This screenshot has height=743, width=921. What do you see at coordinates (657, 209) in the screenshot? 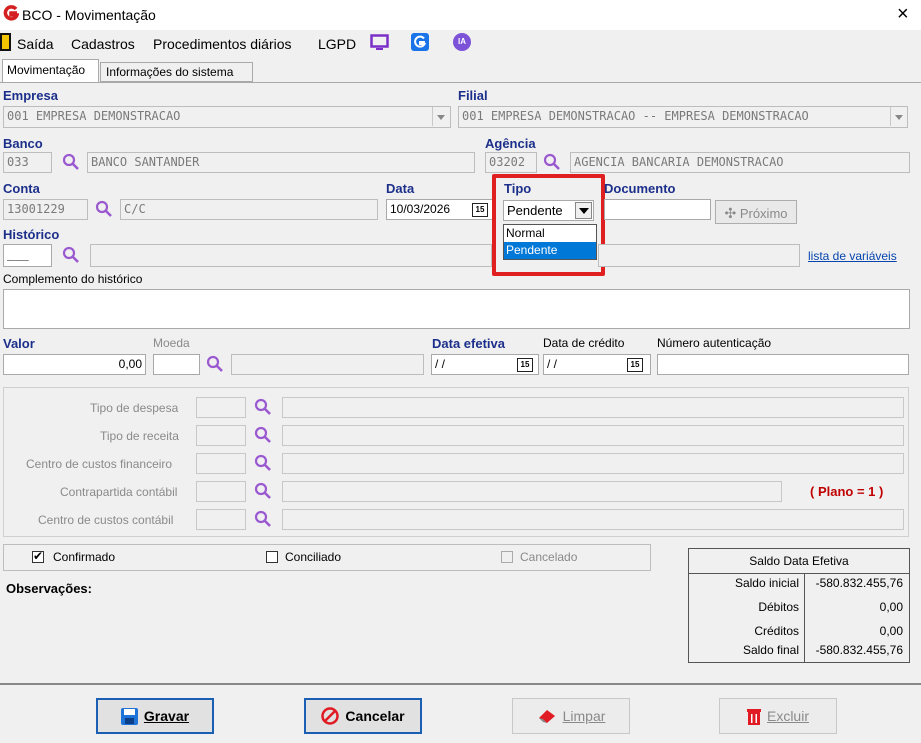
I see `documento-field` at bounding box center [657, 209].